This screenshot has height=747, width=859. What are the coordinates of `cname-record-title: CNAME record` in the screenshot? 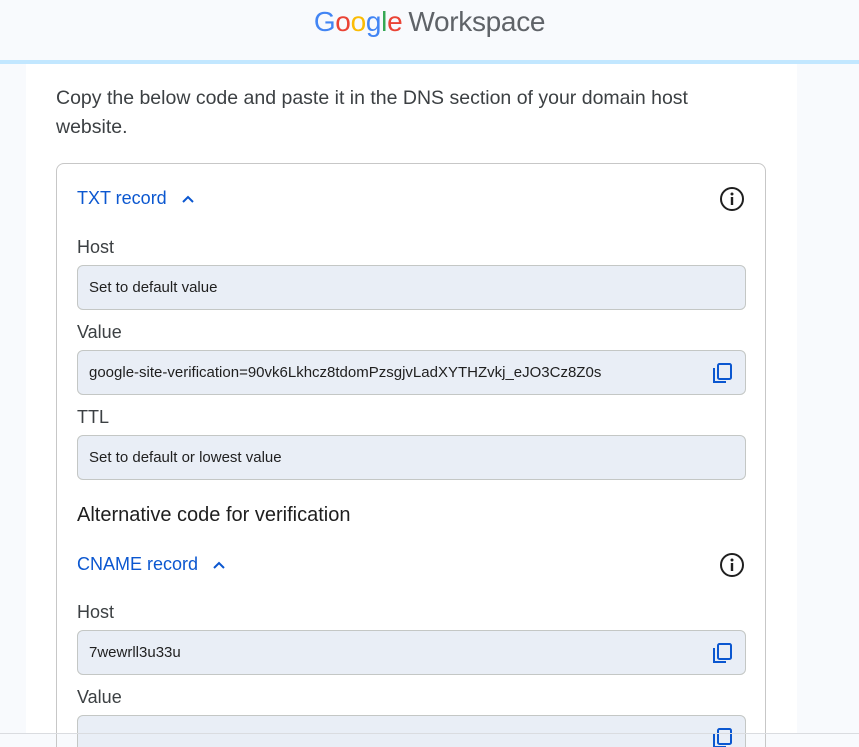 It's located at (138, 564).